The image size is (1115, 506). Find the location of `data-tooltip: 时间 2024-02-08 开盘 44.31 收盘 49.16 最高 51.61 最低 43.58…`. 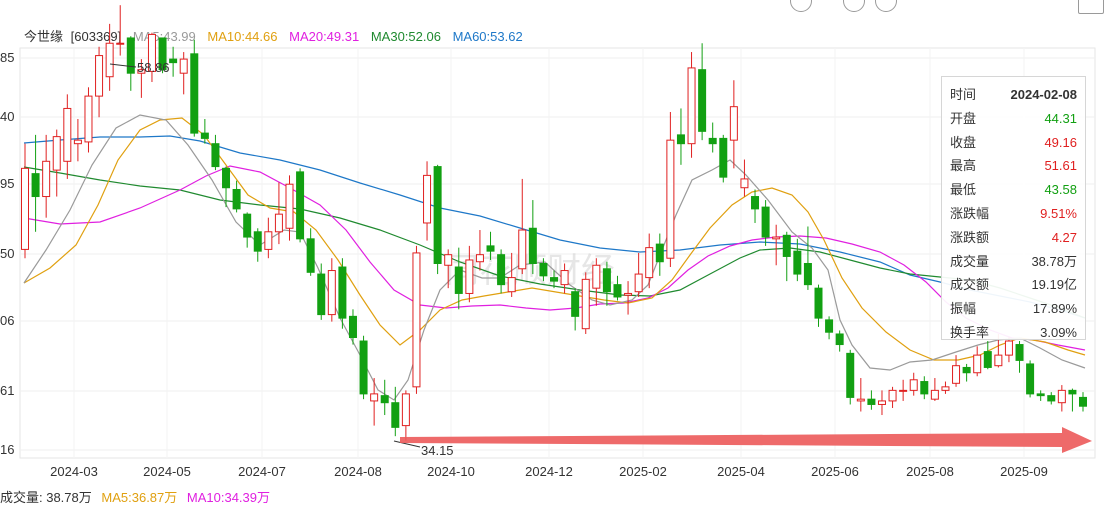

data-tooltip: 时间 2024-02-08 开盘 44.31 收盘 49.16 最高 51.61 最低 43.58… is located at coordinates (1013, 208).